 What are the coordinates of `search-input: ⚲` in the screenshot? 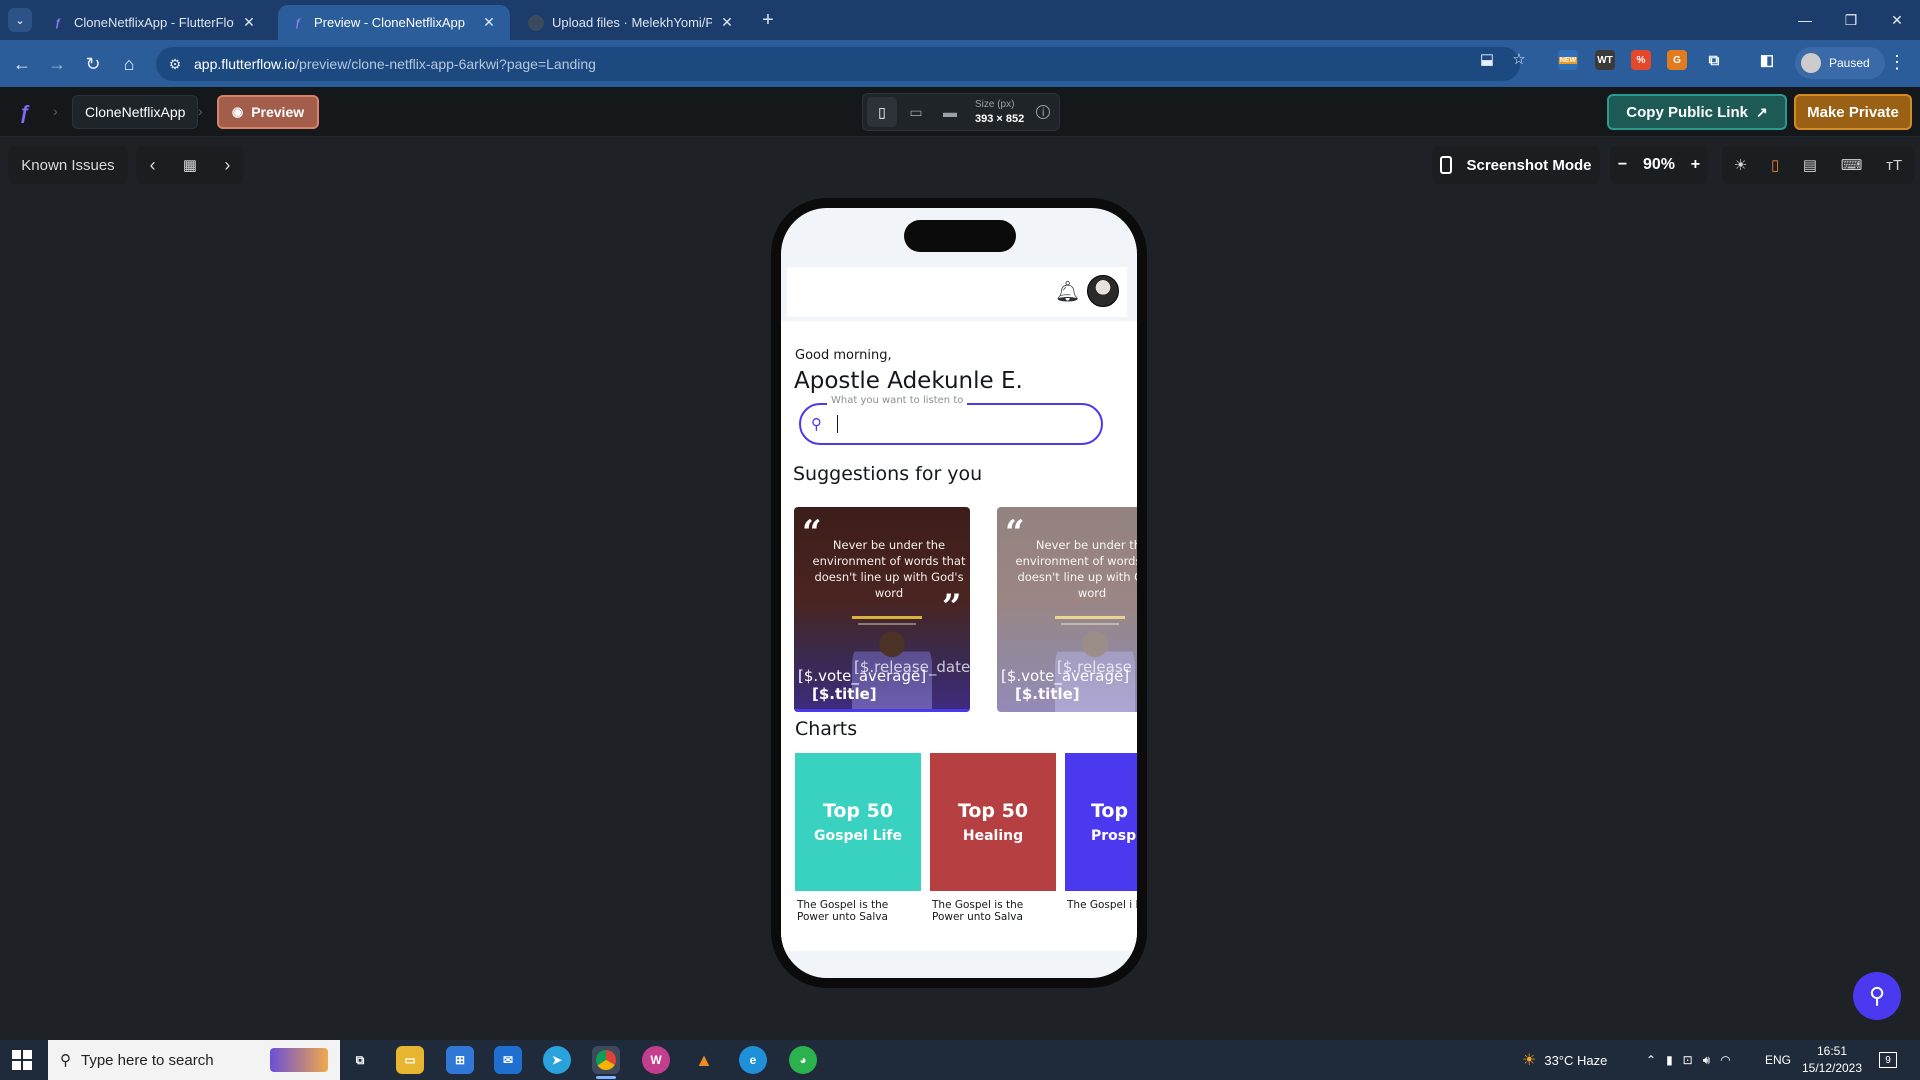 It's located at (951, 424).